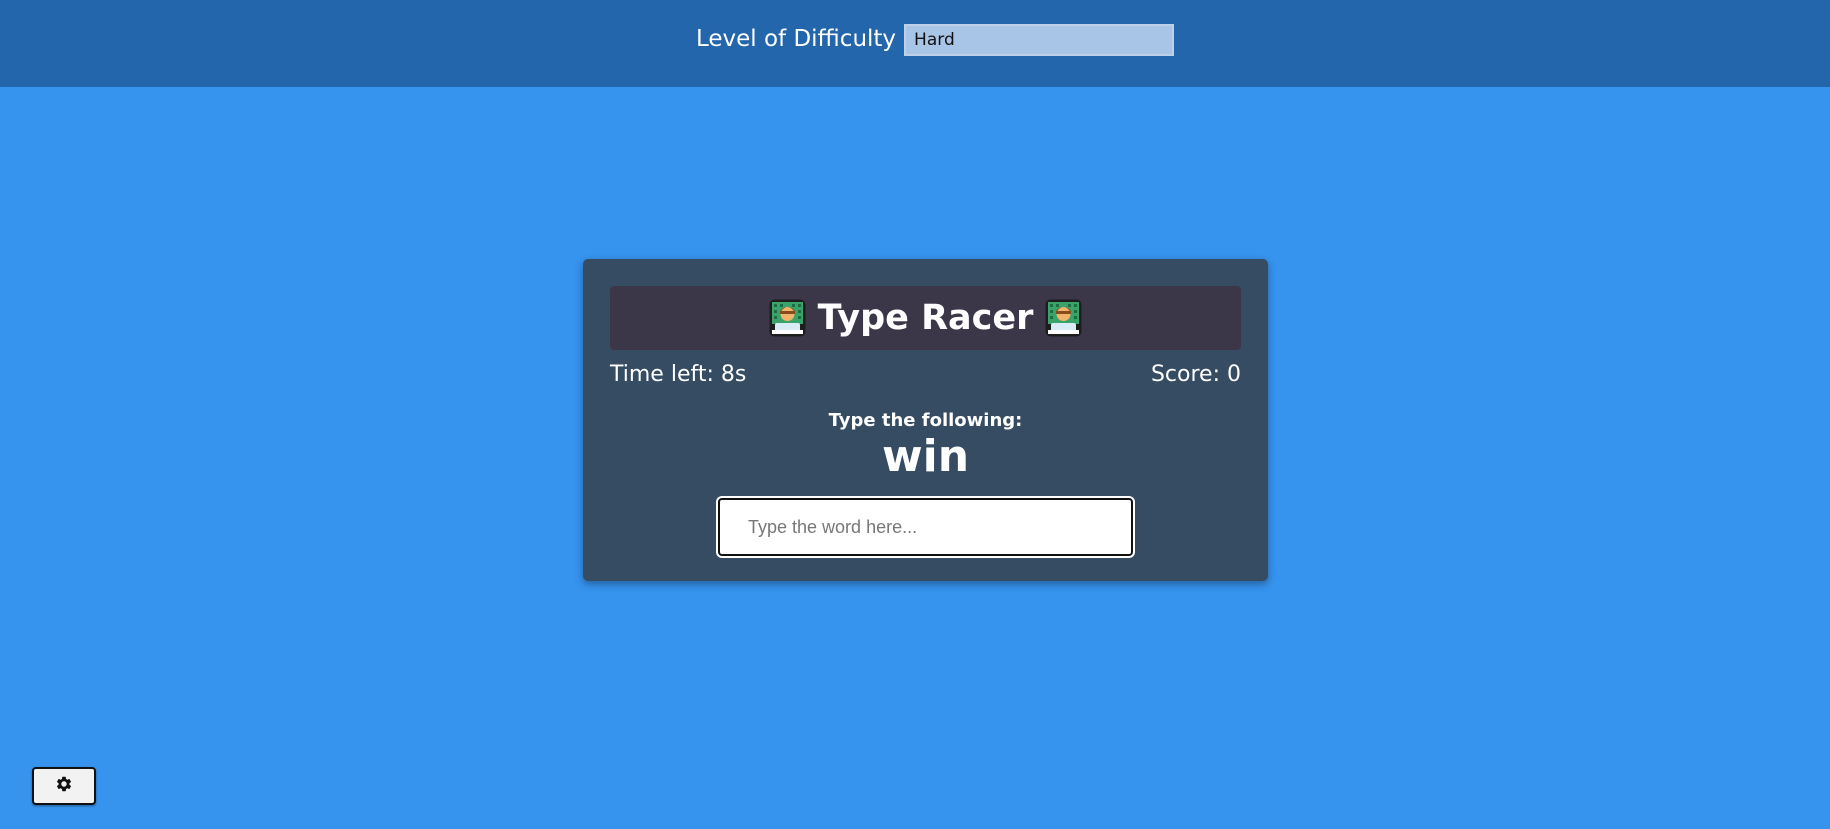 The height and width of the screenshot is (829, 1830). What do you see at coordinates (925, 527) in the screenshot?
I see `word-input` at bounding box center [925, 527].